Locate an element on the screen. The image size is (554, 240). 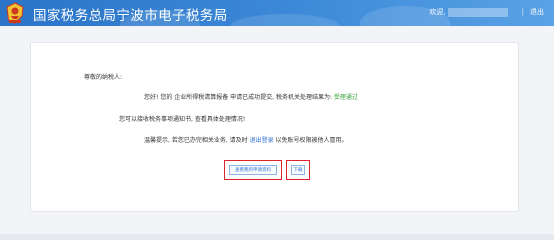
highlight-box: 查看我的申请资料 is located at coordinates (253, 170).